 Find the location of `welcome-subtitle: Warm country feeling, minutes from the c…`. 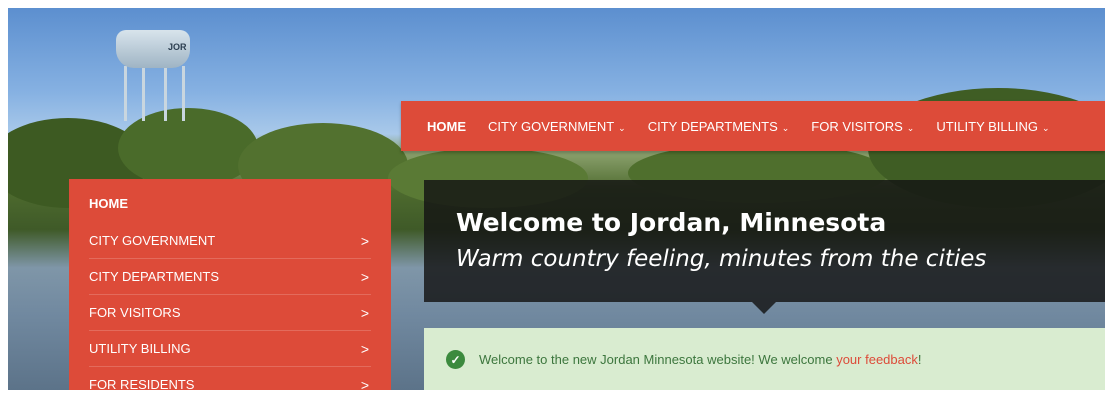

welcome-subtitle: Warm country feeling, minutes from the c… is located at coordinates (721, 259).